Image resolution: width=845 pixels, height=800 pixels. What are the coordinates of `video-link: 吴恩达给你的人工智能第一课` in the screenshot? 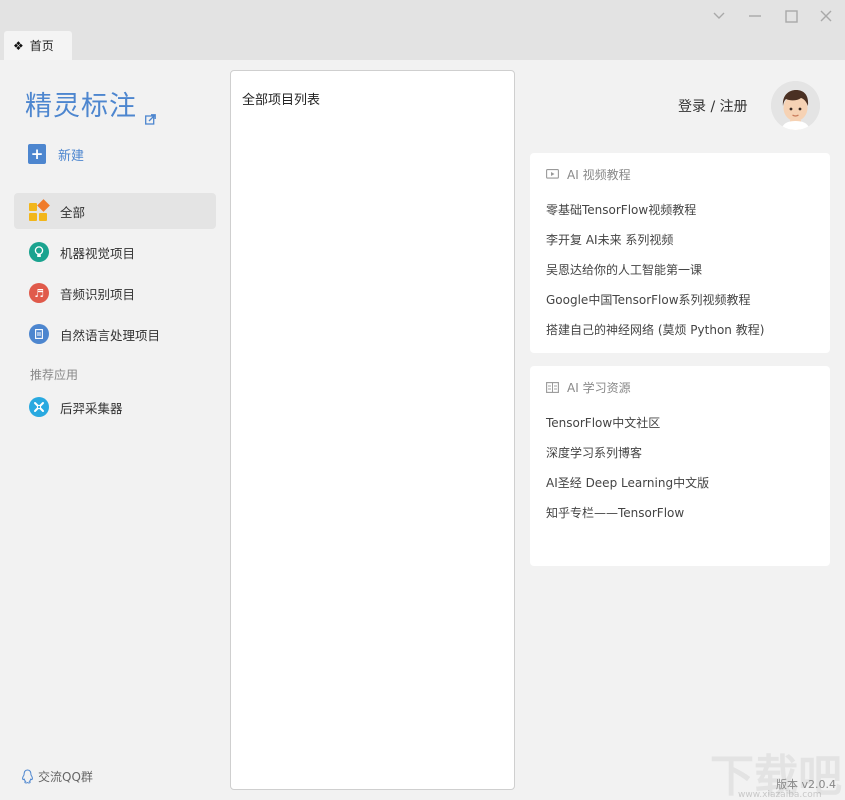 It's located at (624, 269).